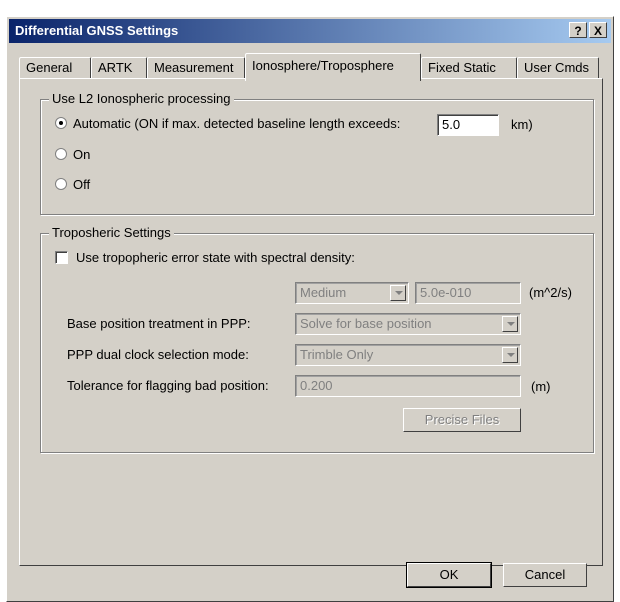 This screenshot has height=602, width=620. I want to click on clock-mode-label: PPP dual clock selection mode:, so click(158, 354).